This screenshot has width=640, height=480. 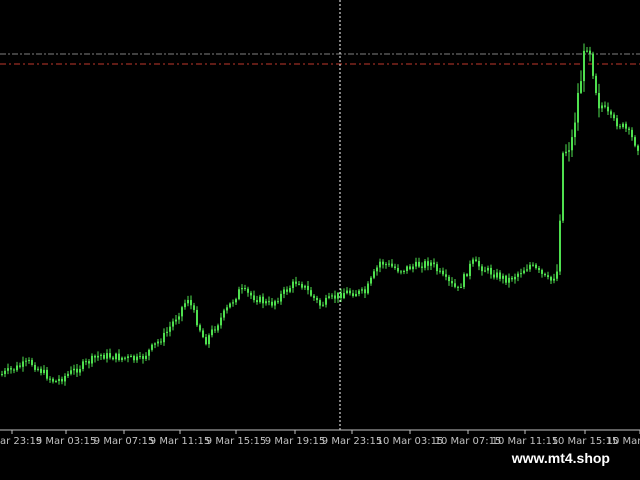 What do you see at coordinates (124, 441) in the screenshot?
I see `x-tick-label: 9 Mar 07:15` at bounding box center [124, 441].